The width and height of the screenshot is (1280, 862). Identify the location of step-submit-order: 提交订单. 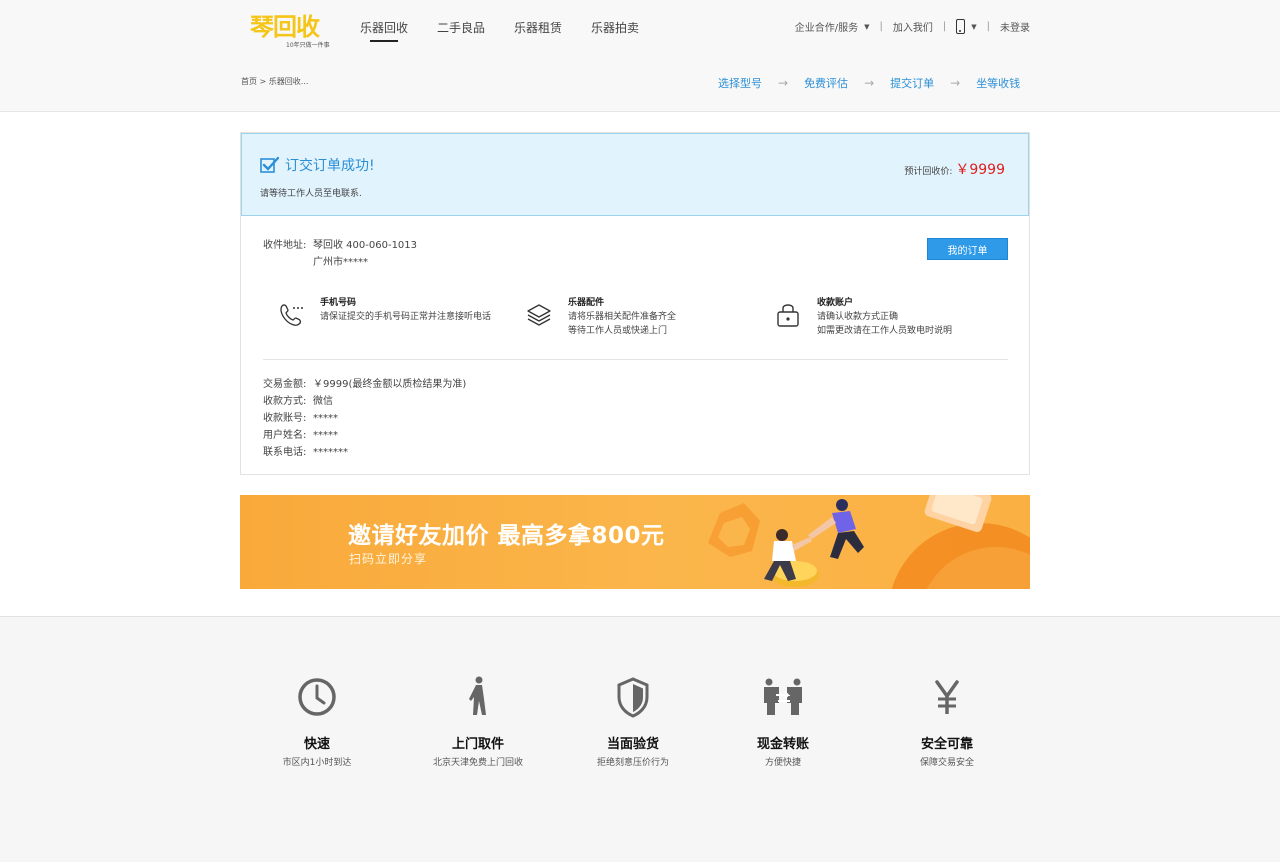
(912, 83).